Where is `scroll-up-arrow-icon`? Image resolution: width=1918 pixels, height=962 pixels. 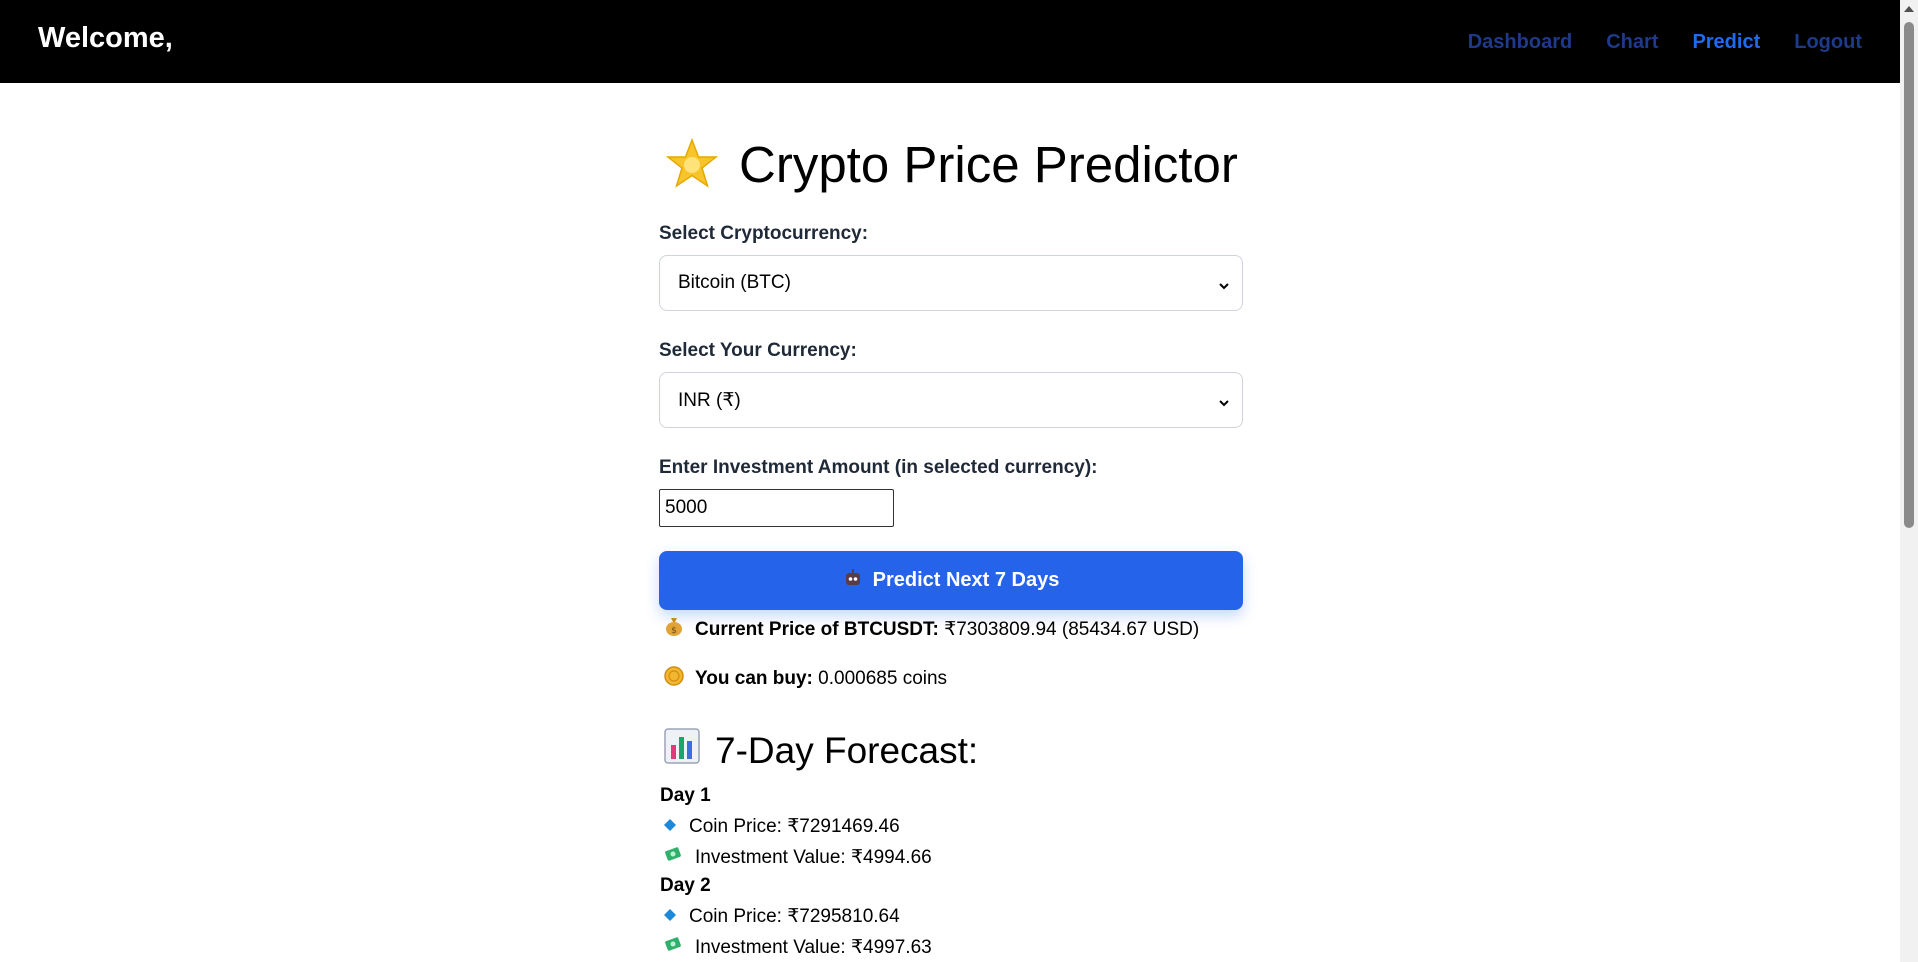 scroll-up-arrow-icon is located at coordinates (1909, 9).